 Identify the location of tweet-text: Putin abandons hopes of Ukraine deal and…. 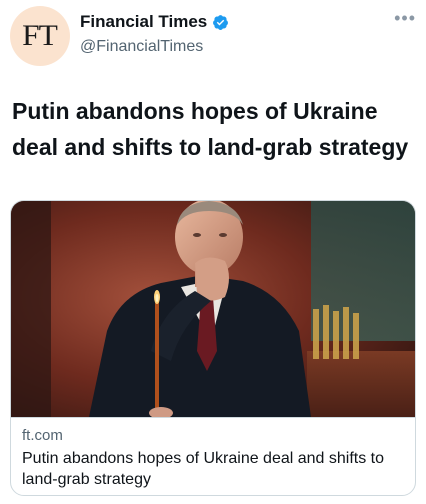
(210, 129).